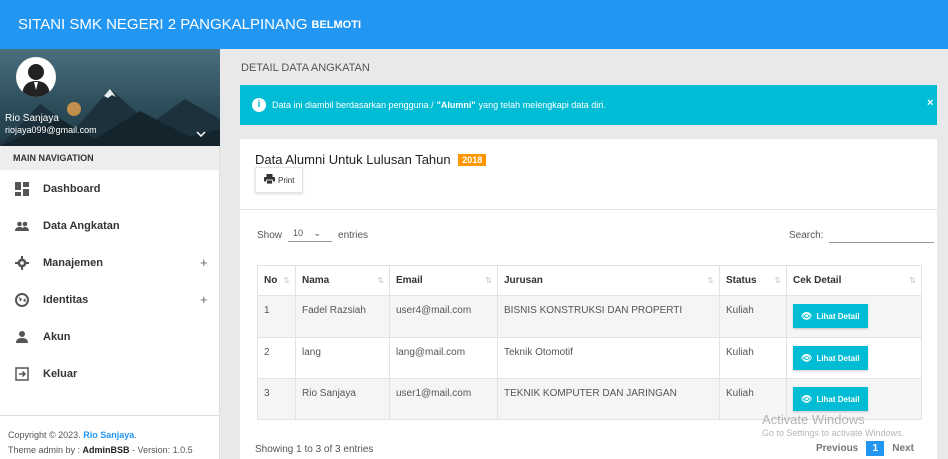  I want to click on print-button: Print, so click(279, 180).